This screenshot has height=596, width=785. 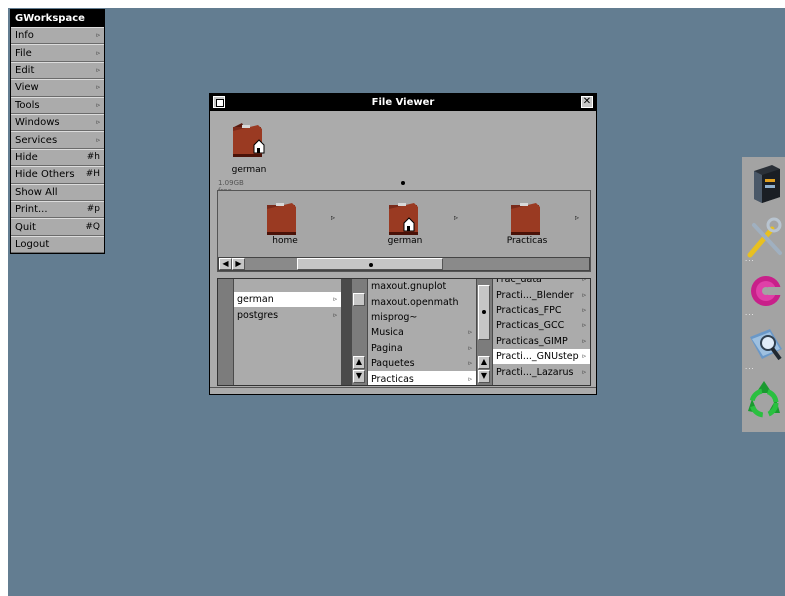 I want to click on current-folder-icon, so click(x=249, y=140).